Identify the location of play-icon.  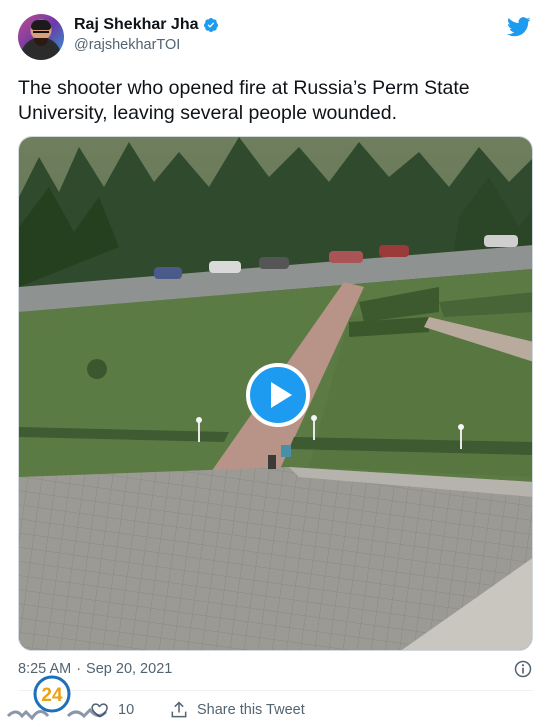
(281, 395).